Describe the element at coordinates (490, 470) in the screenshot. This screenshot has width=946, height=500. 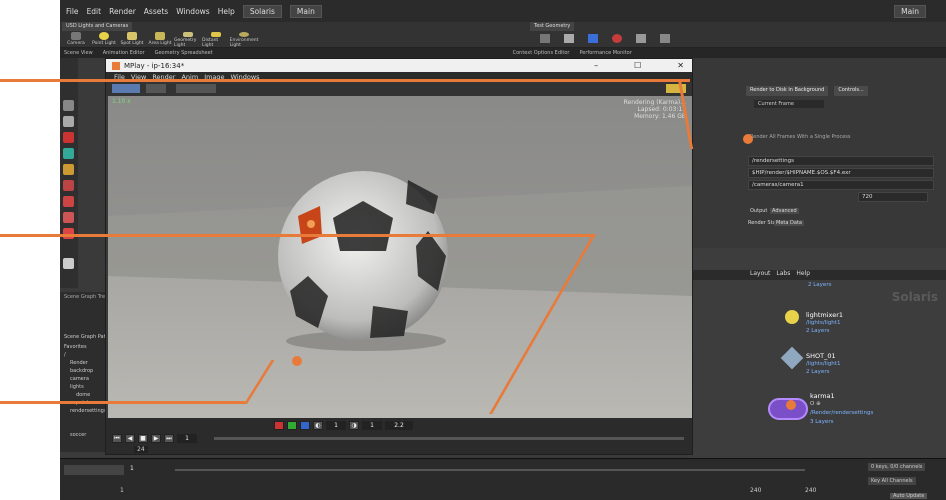
I see `timeline-scrubber` at that location.